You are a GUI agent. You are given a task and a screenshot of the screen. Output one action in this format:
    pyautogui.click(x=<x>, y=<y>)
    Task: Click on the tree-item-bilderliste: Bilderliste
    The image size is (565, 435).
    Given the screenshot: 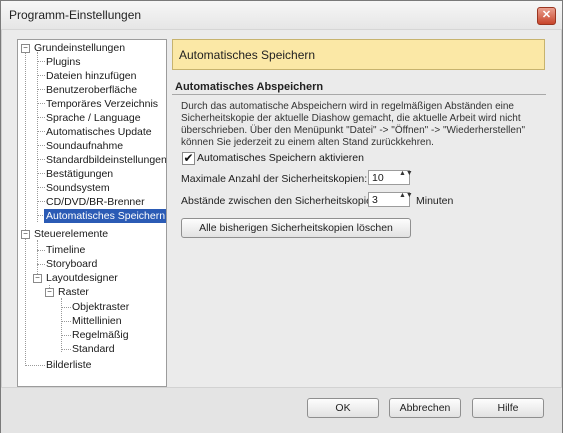 What is the action you would take?
    pyautogui.click(x=69, y=365)
    